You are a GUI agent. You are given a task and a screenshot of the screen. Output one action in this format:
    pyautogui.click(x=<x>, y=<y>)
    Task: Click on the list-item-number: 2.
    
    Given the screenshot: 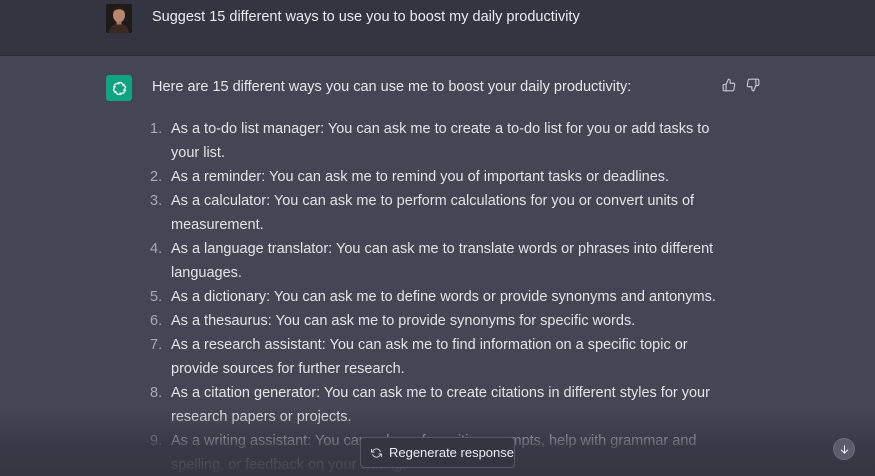 What is the action you would take?
    pyautogui.click(x=156, y=177)
    